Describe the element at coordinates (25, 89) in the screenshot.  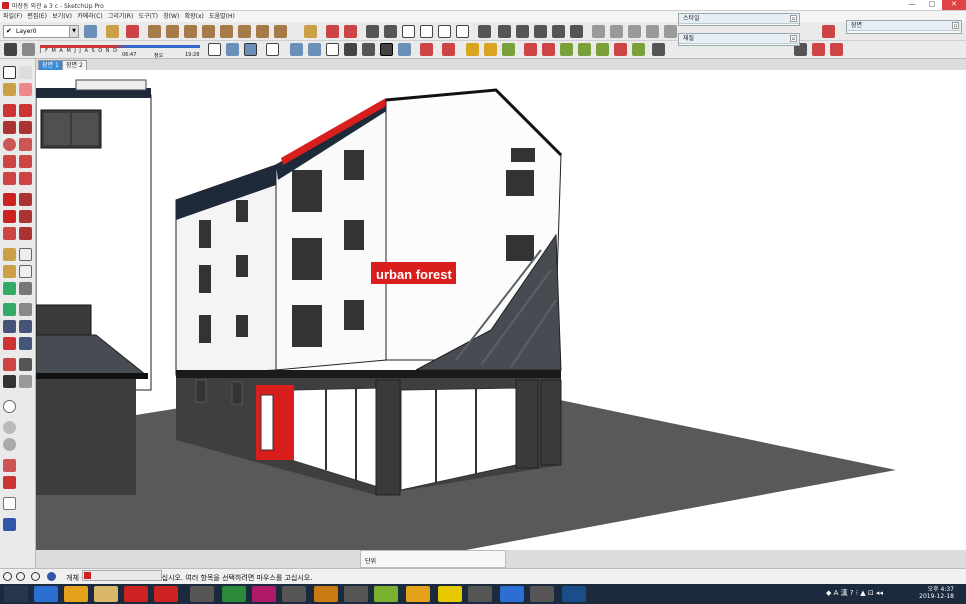
I see `eraser-tool-icon` at that location.